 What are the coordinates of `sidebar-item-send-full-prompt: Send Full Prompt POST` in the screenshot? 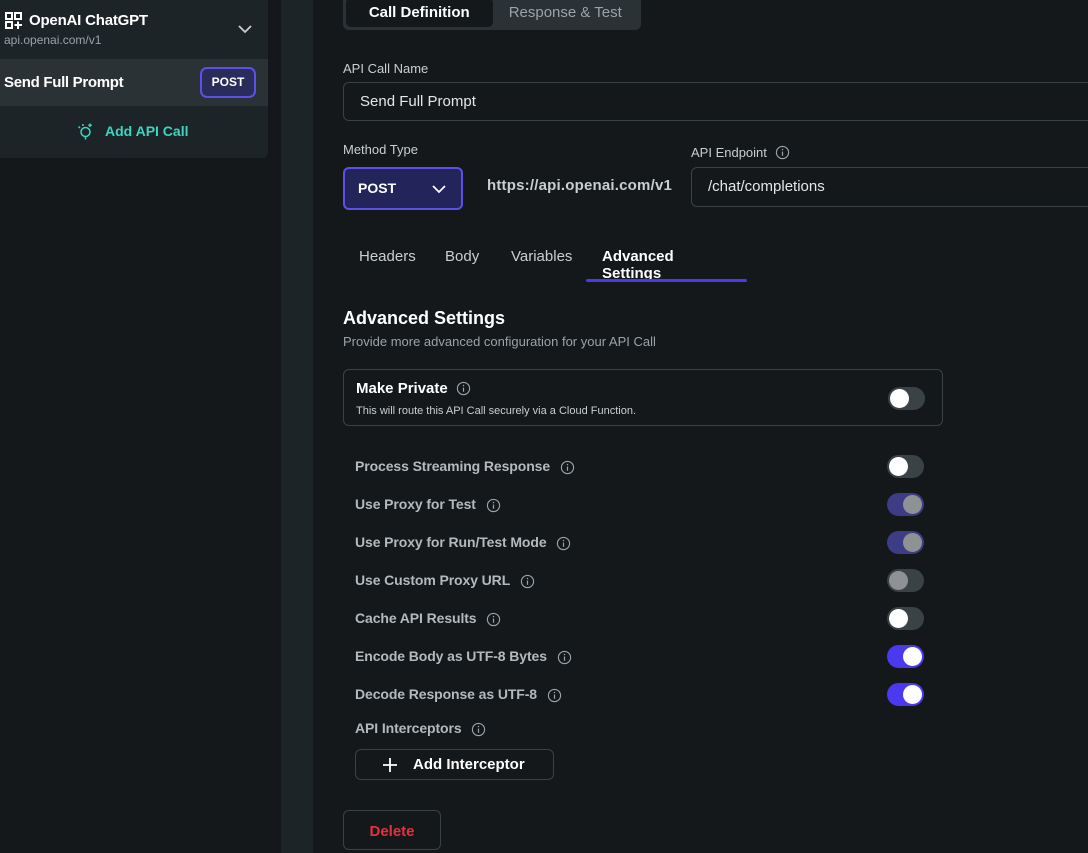 It's located at (134, 82).